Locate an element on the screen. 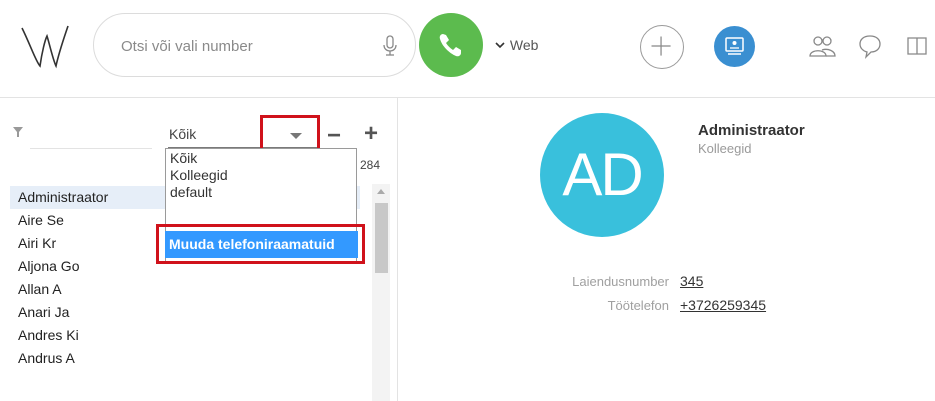  microphone-icon is located at coordinates (390, 46).